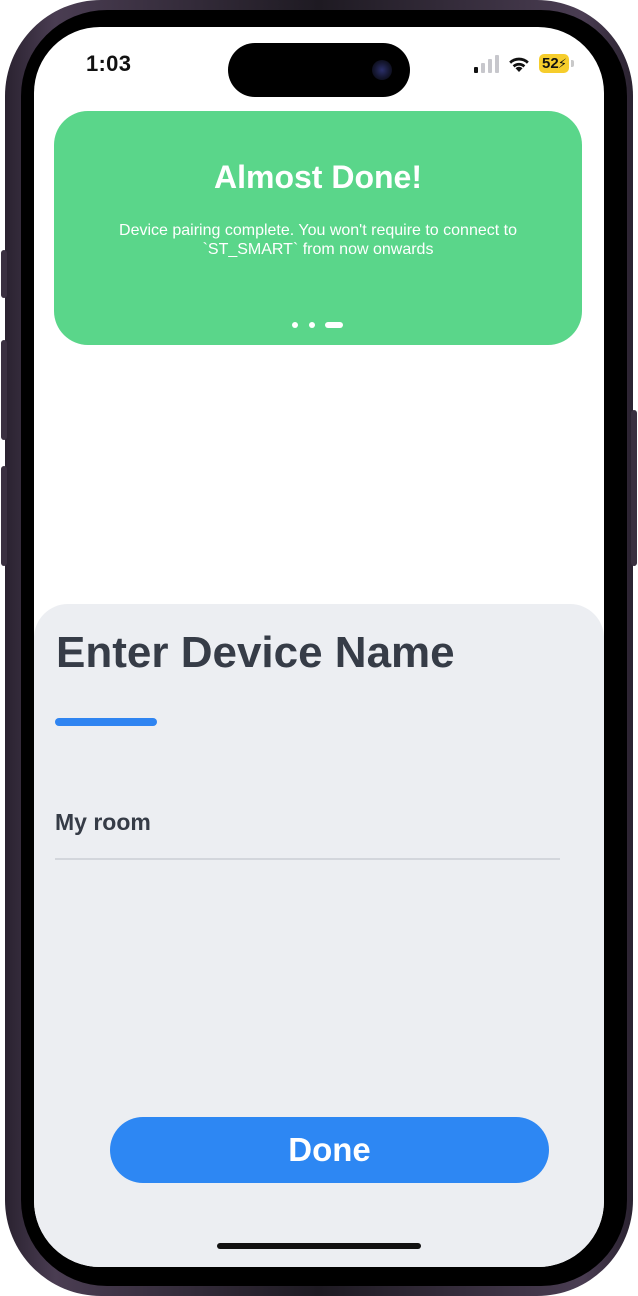 Image resolution: width=638 pixels, height=1296 pixels. Describe the element at coordinates (307, 822) in the screenshot. I see `device-name-input` at that location.